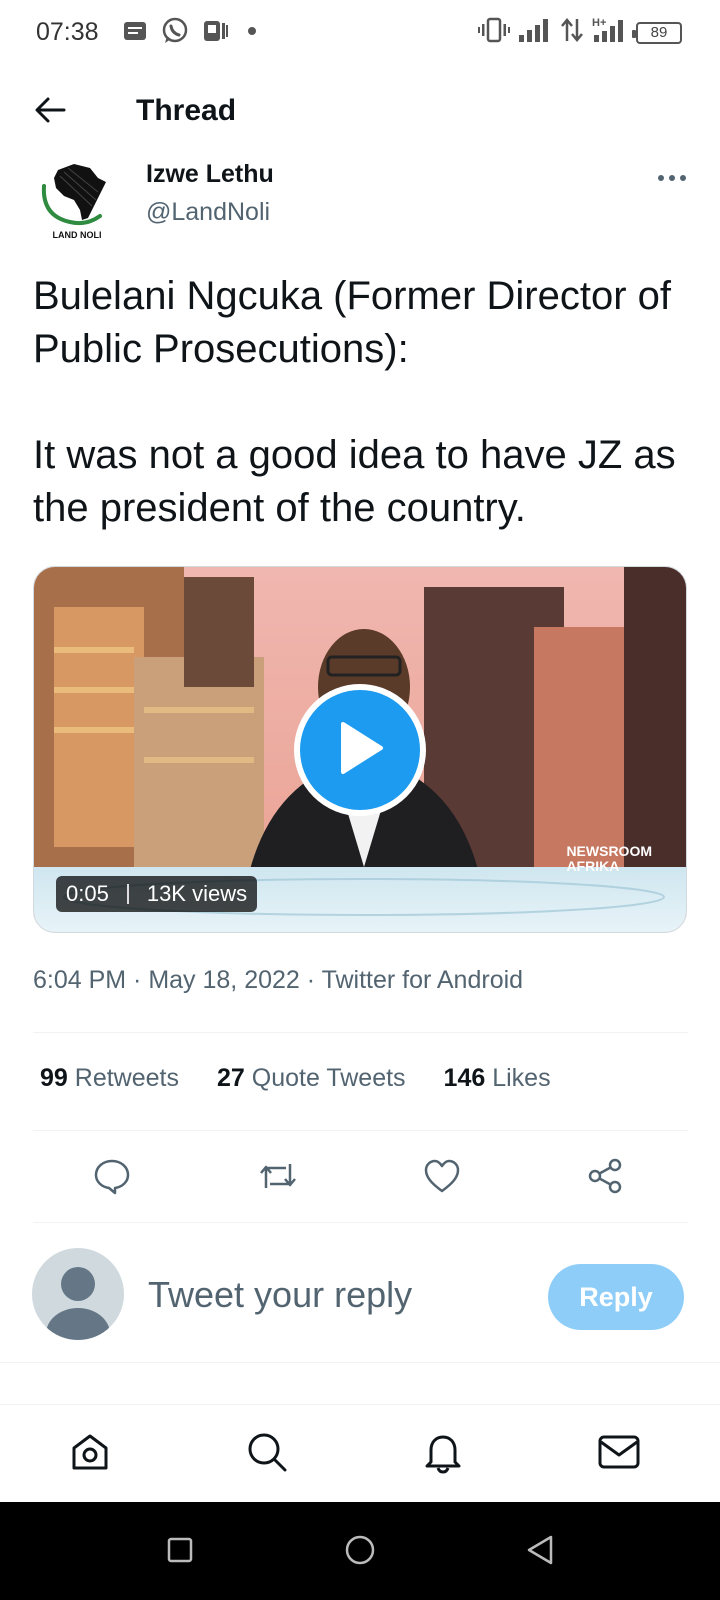 The image size is (720, 1600). I want to click on svg-text: H+, so click(599, 23).